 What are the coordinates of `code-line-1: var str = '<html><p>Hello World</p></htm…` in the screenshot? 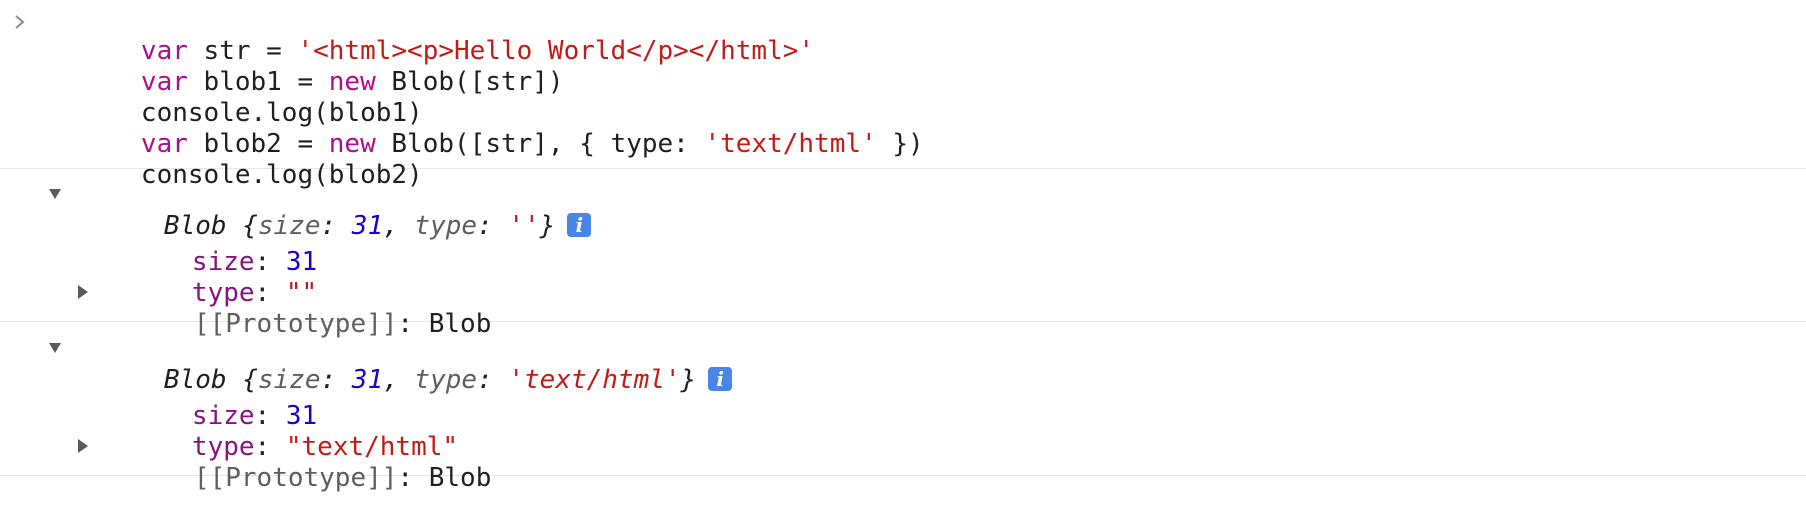 It's located at (477, 51).